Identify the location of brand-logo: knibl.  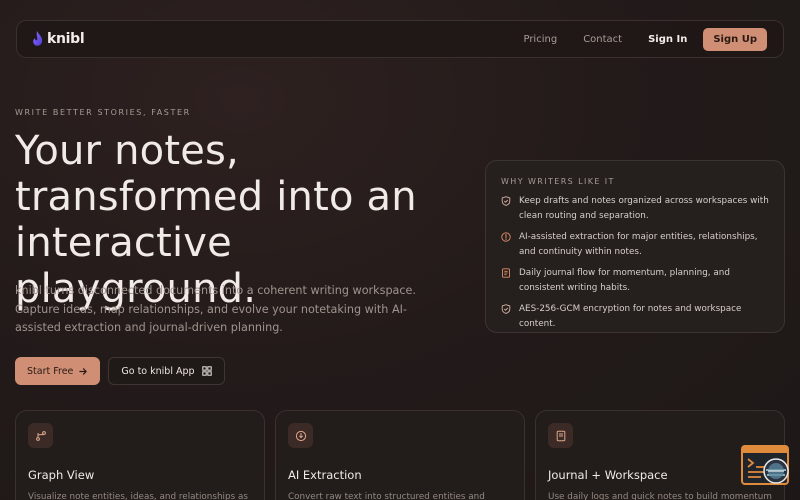
(58, 39).